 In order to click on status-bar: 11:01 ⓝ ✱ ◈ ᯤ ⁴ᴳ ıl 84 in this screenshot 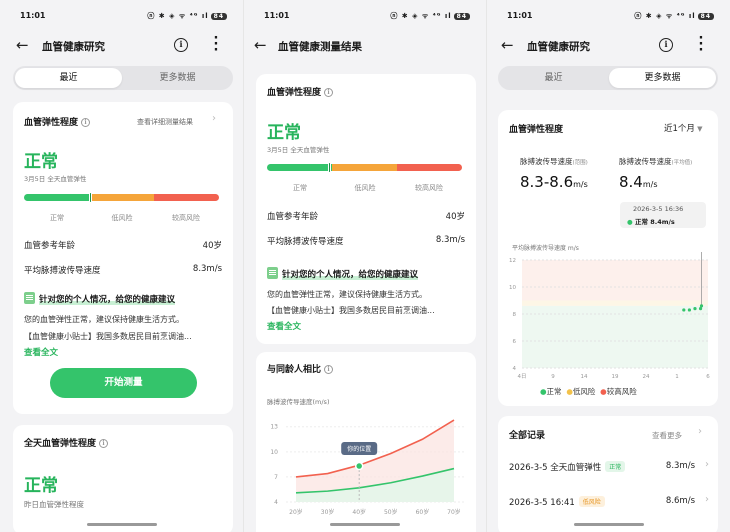, I will do `click(365, 16)`.